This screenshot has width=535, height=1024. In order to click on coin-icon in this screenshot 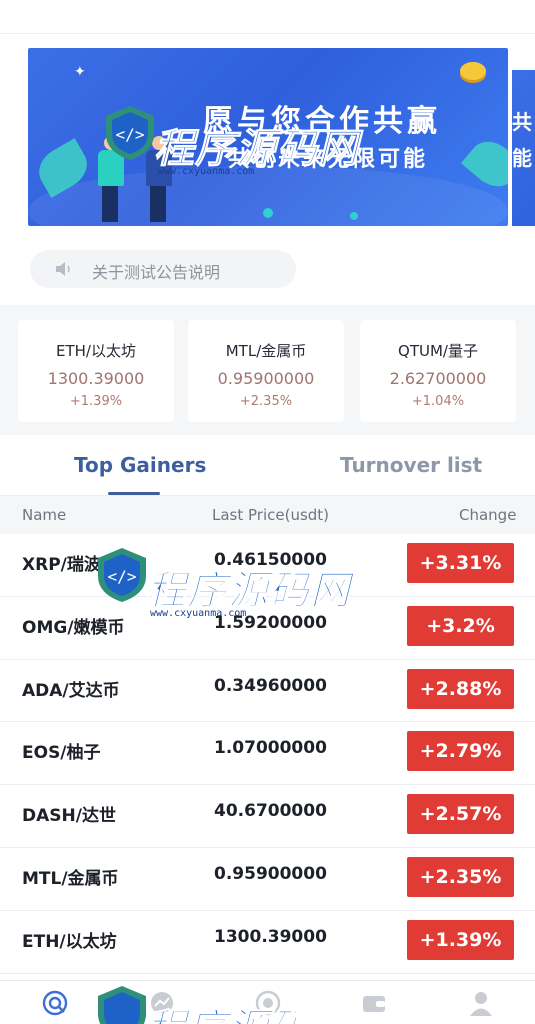, I will do `click(473, 71)`.